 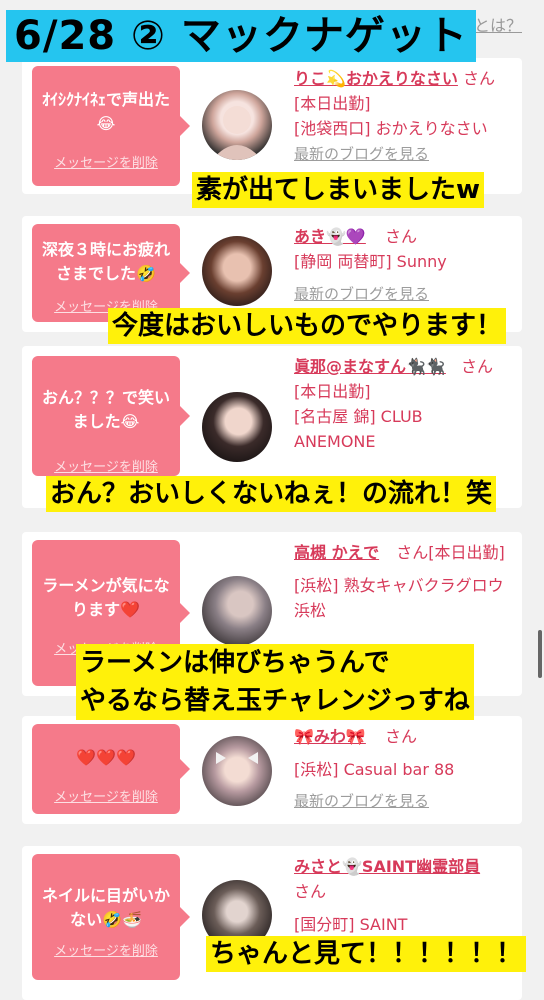 What do you see at coordinates (540, 654) in the screenshot?
I see `scrollbar-thumb` at bounding box center [540, 654].